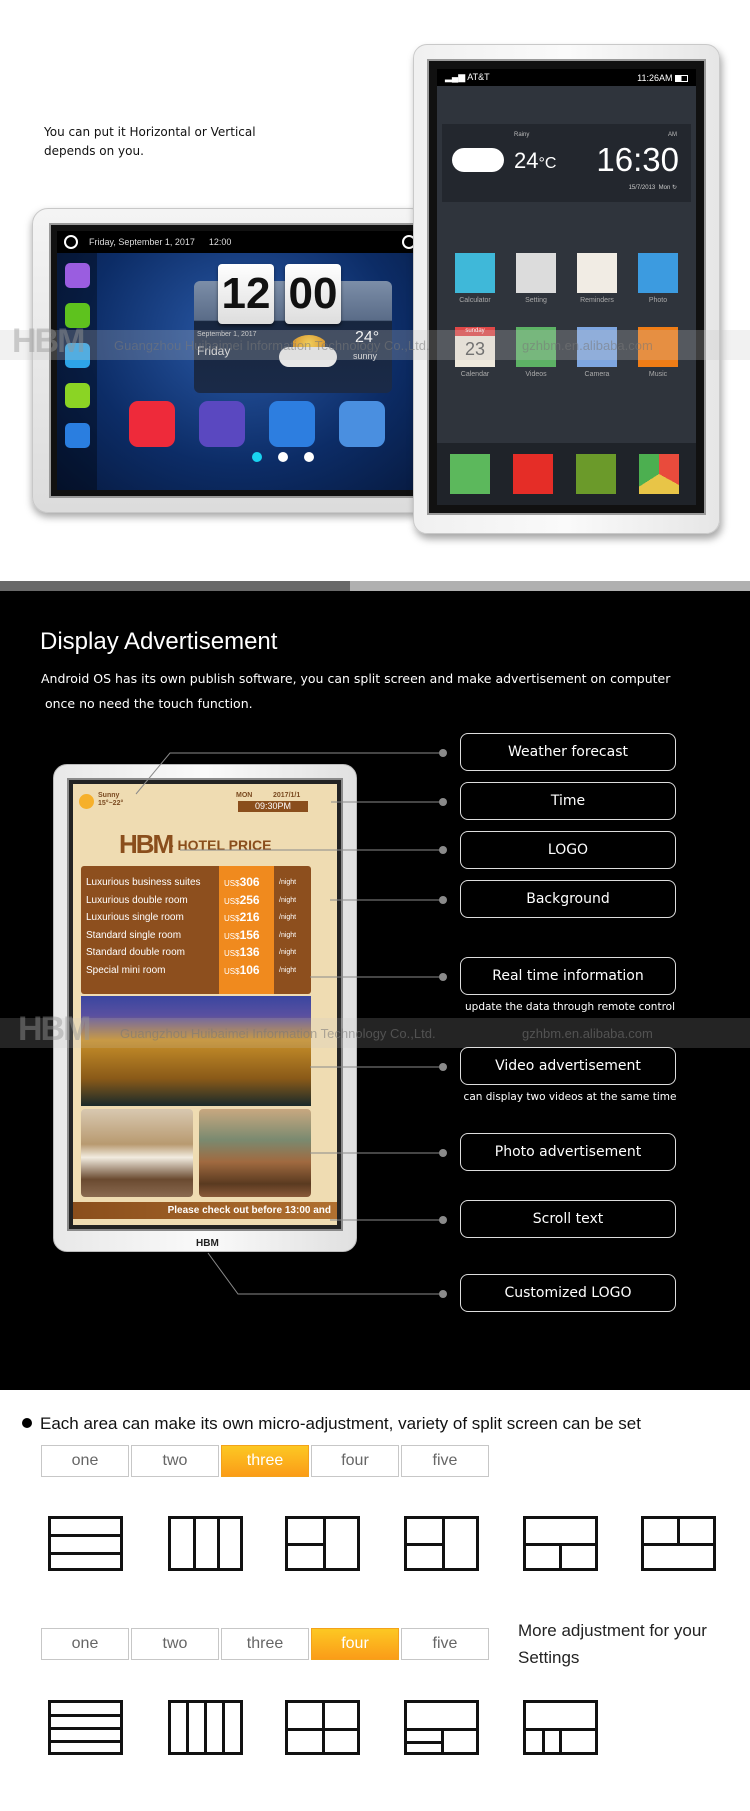 The height and width of the screenshot is (1811, 750). I want to click on layout-left-split-right-full-alt, so click(441, 1543).